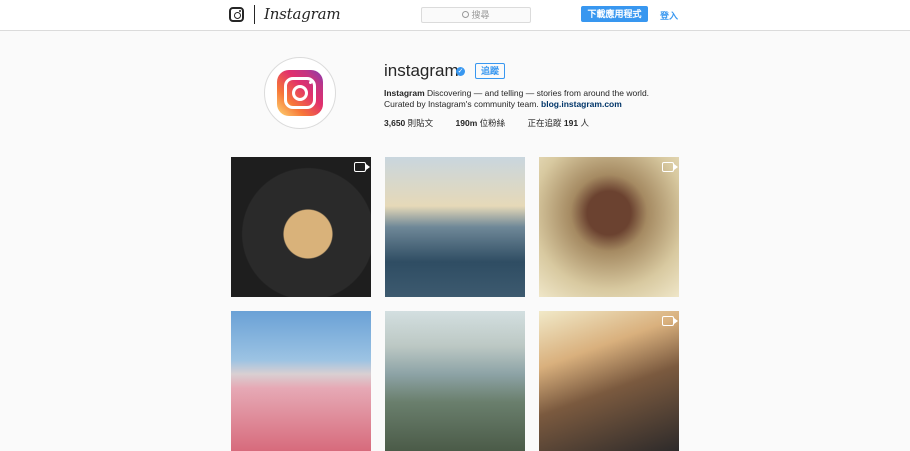 Image resolution: width=910 pixels, height=451 pixels. I want to click on stat-following: 正在追蹤 191 人, so click(558, 123).